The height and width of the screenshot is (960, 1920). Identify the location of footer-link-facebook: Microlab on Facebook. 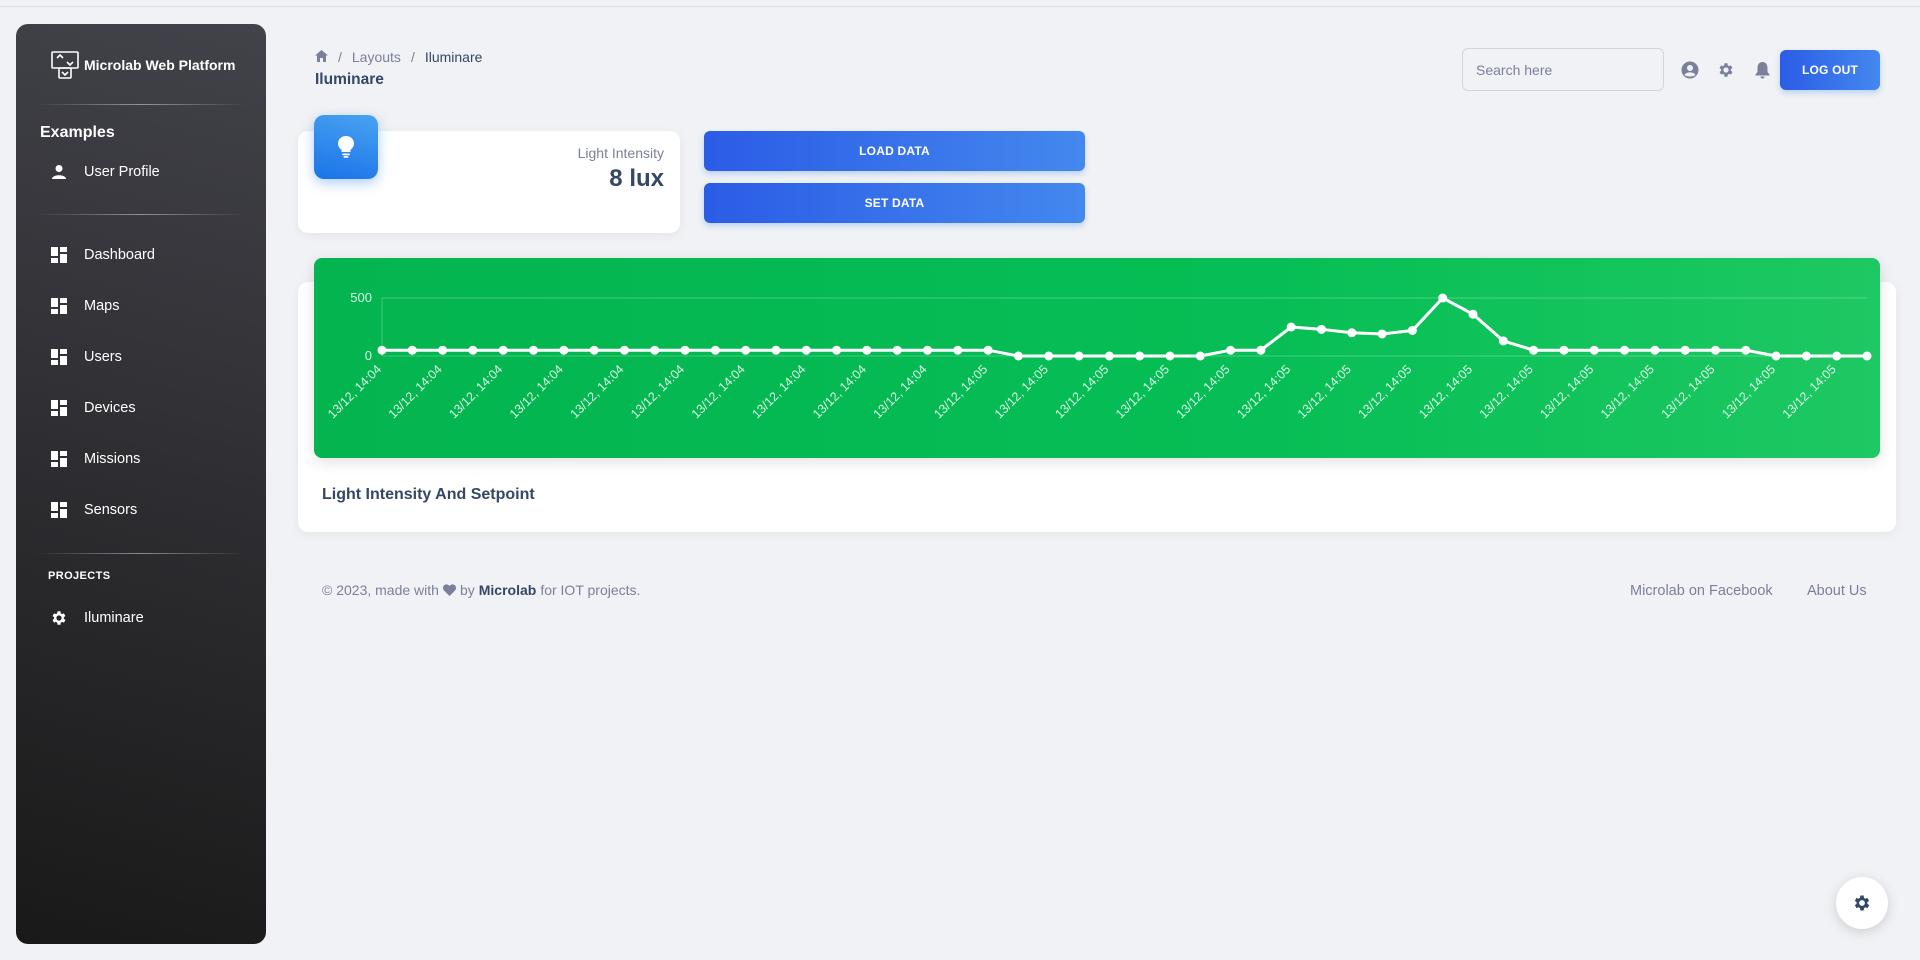
(1701, 591).